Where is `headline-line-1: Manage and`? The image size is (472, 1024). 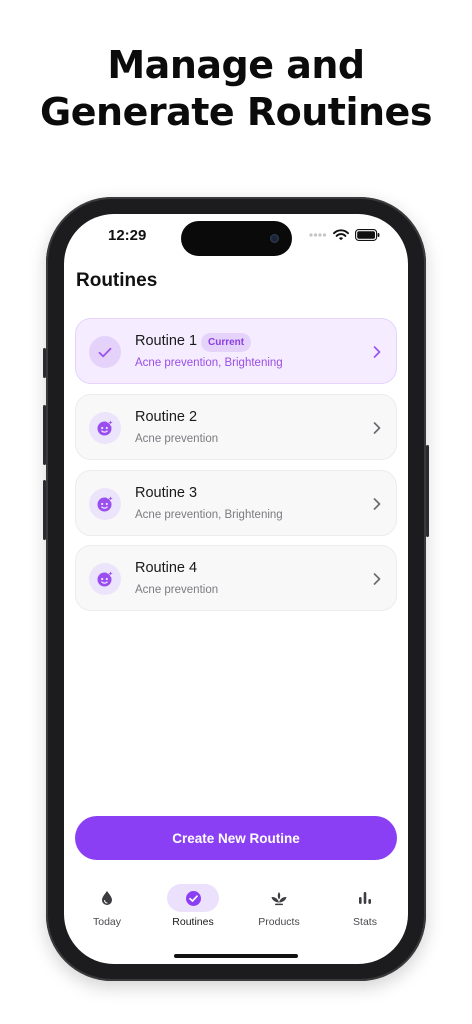
headline-line-1: Manage and is located at coordinates (236, 65).